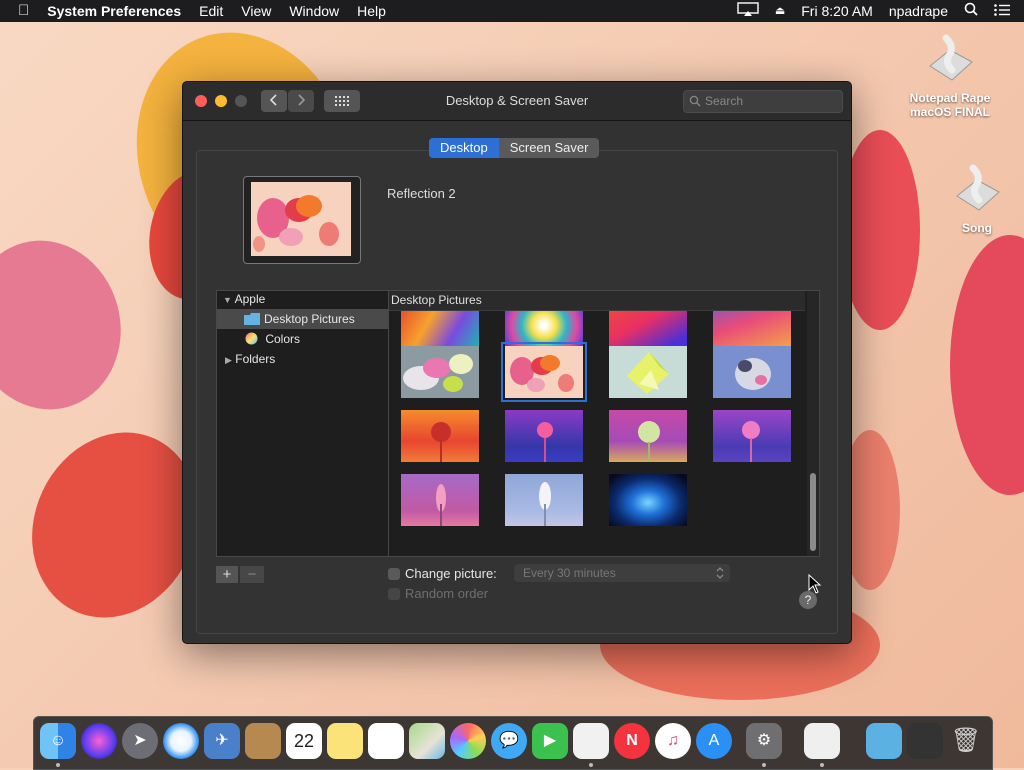 This screenshot has height=770, width=1024. Describe the element at coordinates (427, 741) in the screenshot. I see `maps-icon` at that location.